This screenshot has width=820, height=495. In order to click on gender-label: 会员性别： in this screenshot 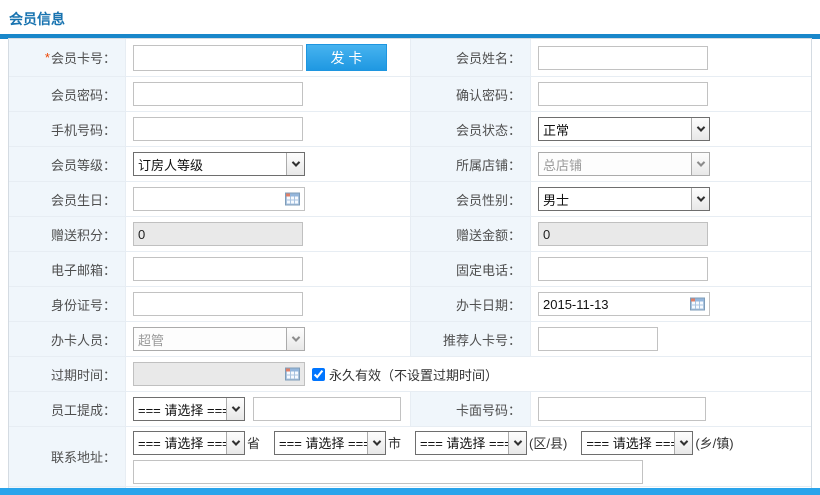, I will do `click(471, 199)`.